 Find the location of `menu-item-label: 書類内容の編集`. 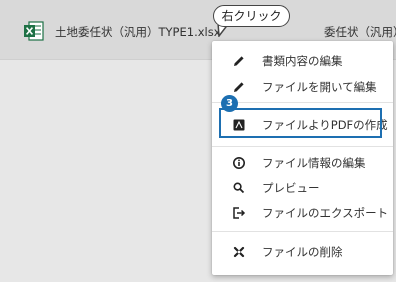

menu-item-label: 書類内容の編集 is located at coordinates (302, 61).